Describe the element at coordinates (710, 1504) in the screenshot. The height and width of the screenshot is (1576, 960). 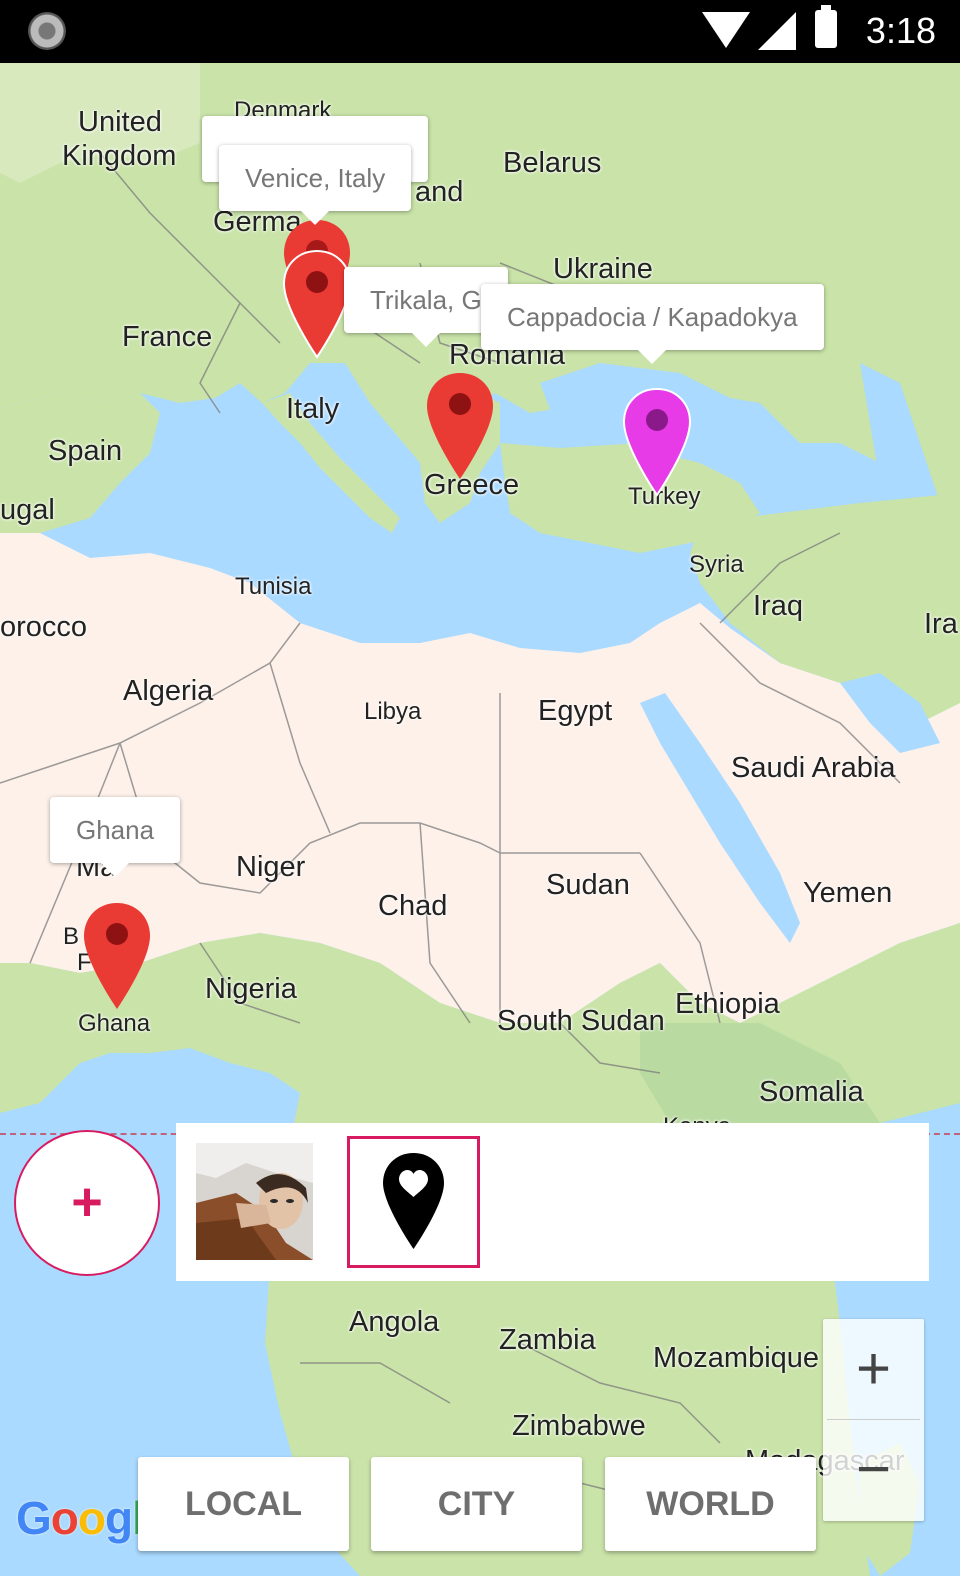
I see `tab-world: WORLD` at that location.